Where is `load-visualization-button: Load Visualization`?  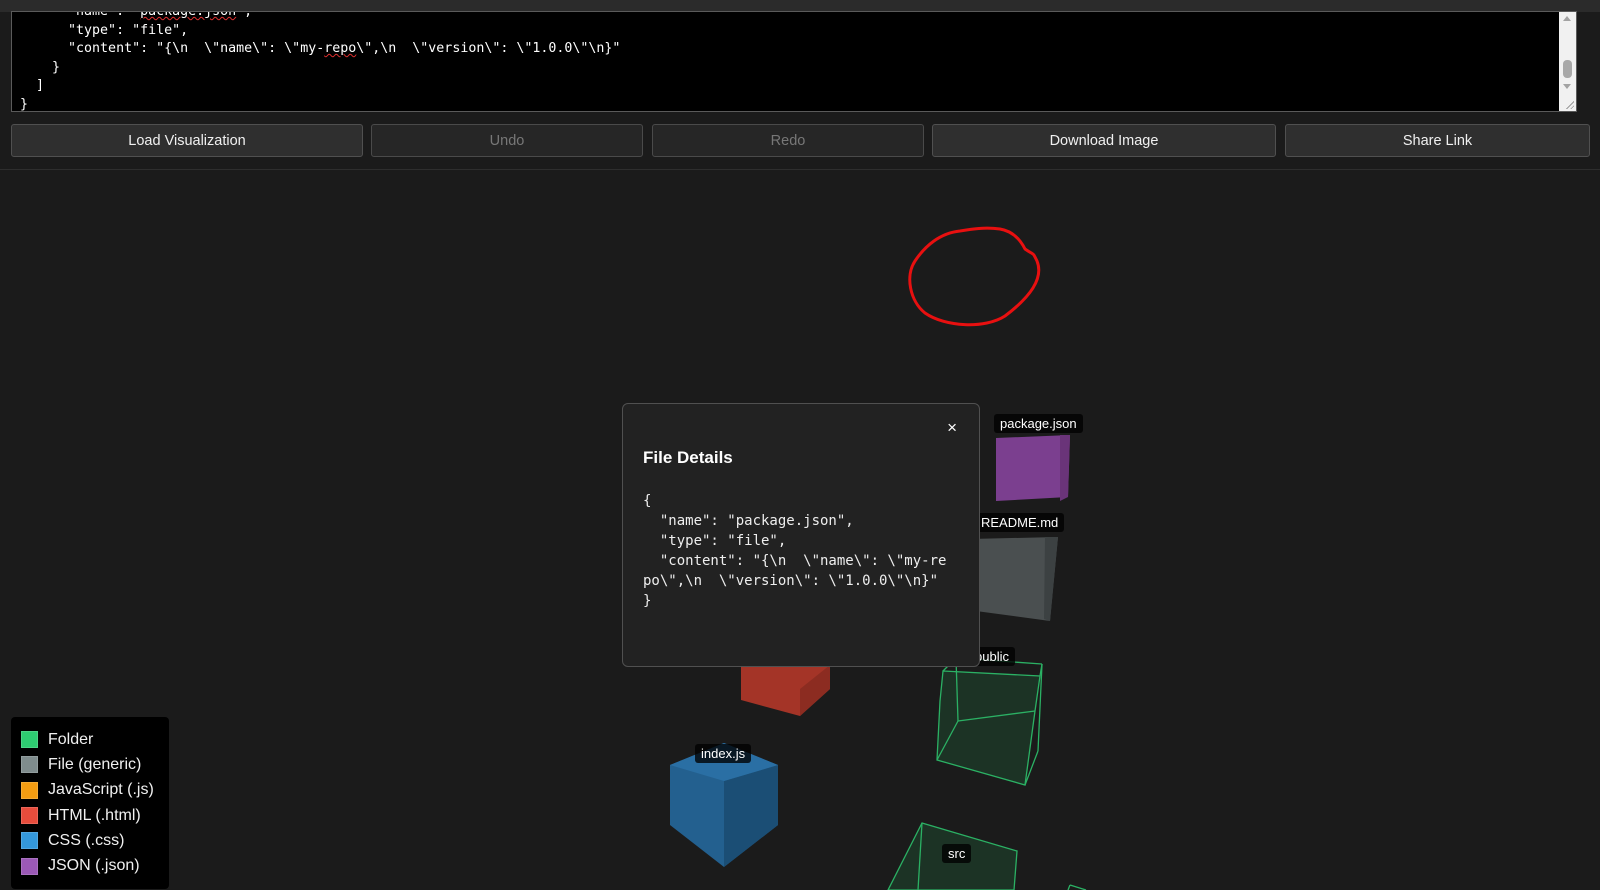
load-visualization-button: Load Visualization is located at coordinates (187, 140).